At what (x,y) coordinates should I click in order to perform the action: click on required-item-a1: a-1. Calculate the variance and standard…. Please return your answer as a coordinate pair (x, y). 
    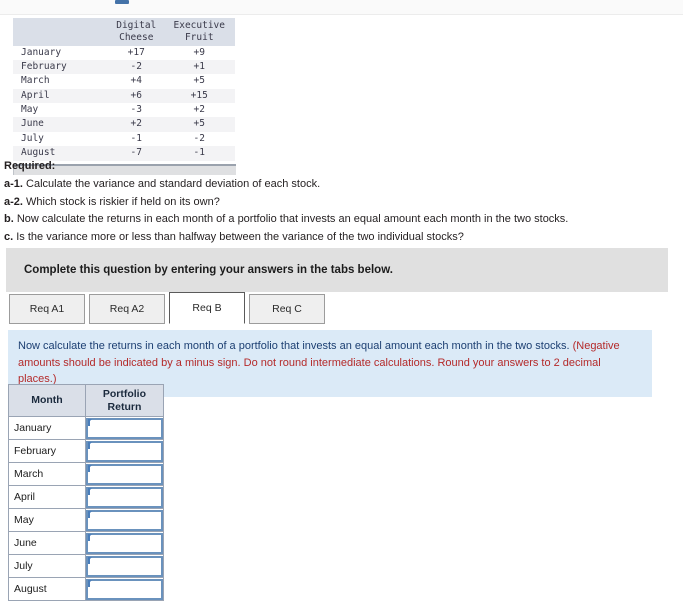
    Looking at the image, I should click on (334, 185).